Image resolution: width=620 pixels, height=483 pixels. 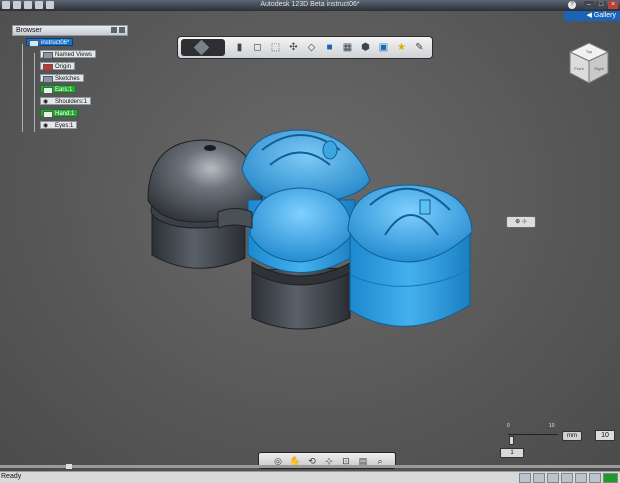 I want to click on browser-item-sketches: Sketches, so click(x=62, y=78).